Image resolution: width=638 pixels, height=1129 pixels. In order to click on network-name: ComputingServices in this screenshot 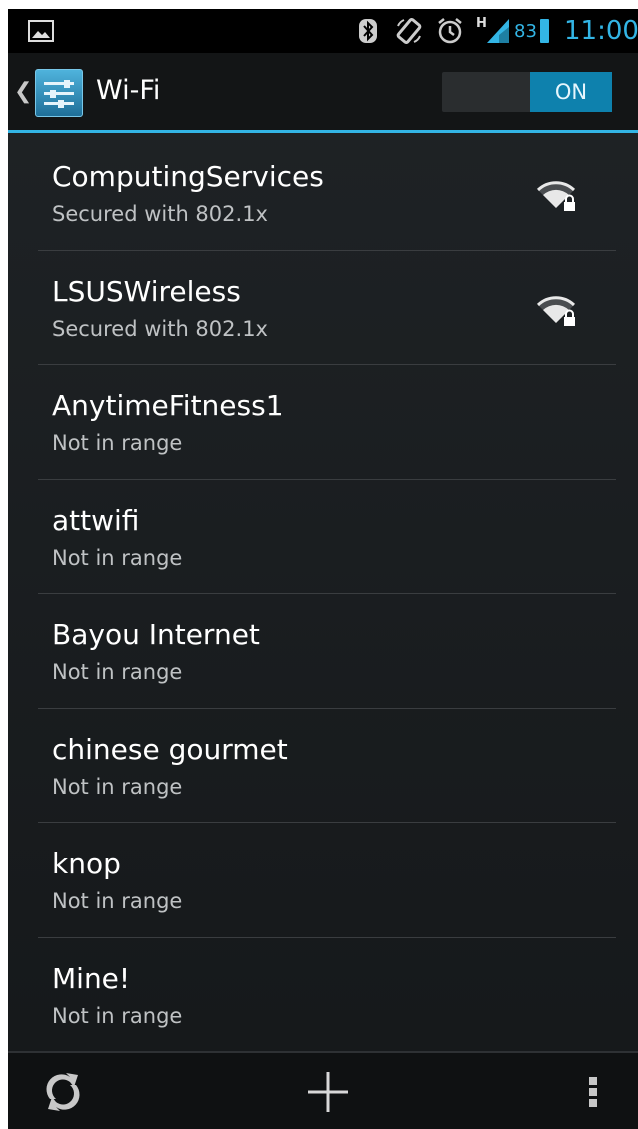, I will do `click(188, 176)`.